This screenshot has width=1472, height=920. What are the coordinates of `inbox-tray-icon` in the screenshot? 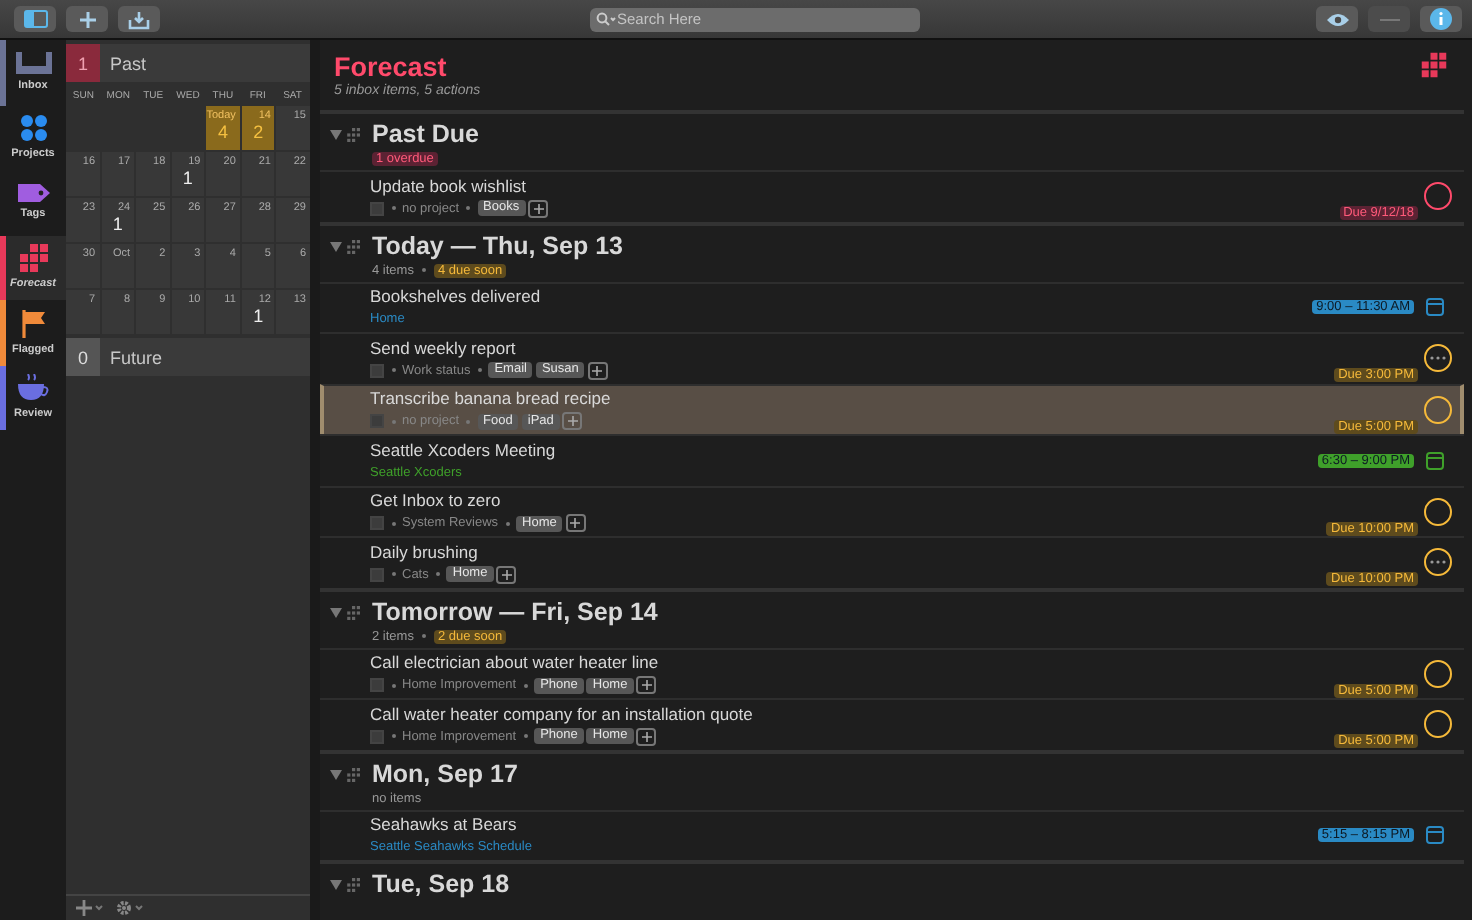 It's located at (33, 63).